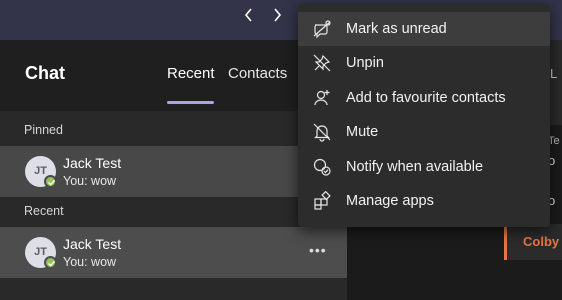 The height and width of the screenshot is (300, 562). I want to click on peek-text: L, so click(554, 73).